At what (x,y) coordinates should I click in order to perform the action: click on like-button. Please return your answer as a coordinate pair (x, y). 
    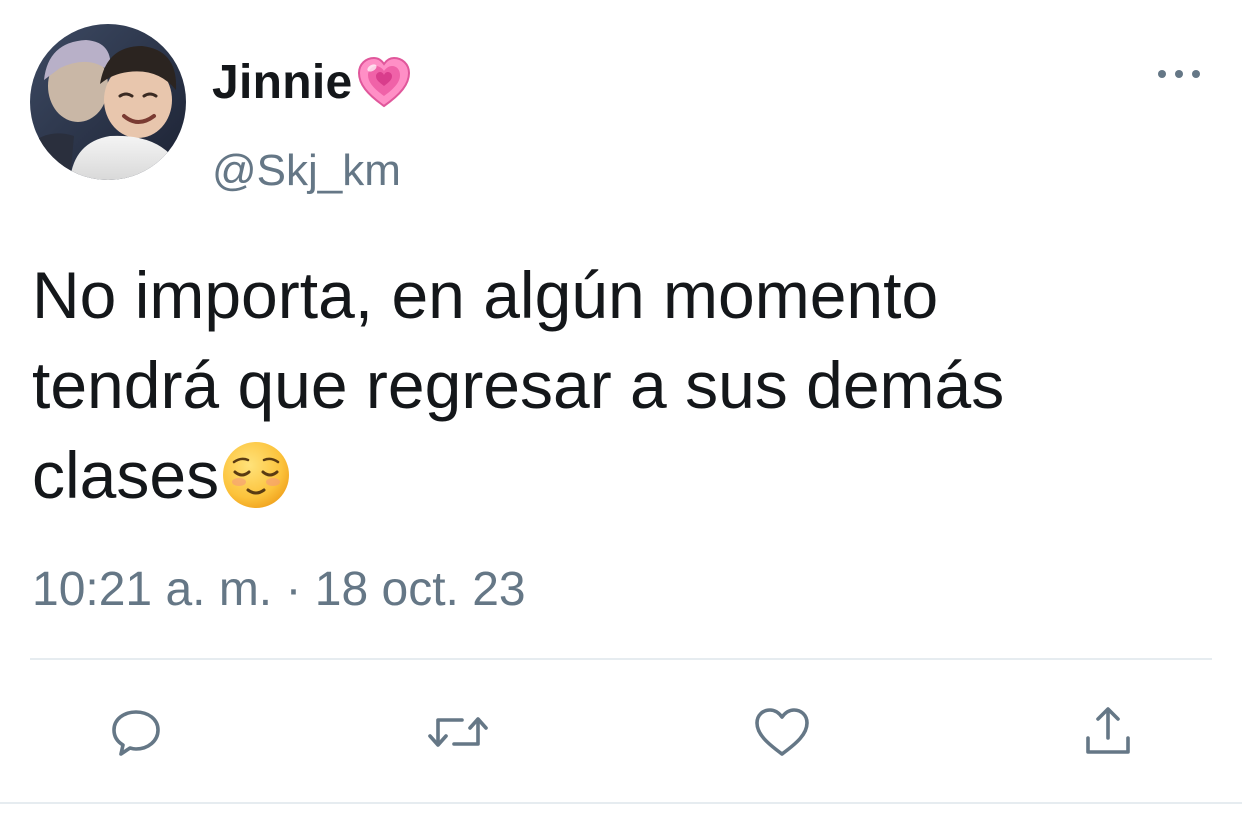
    Looking at the image, I should click on (782, 732).